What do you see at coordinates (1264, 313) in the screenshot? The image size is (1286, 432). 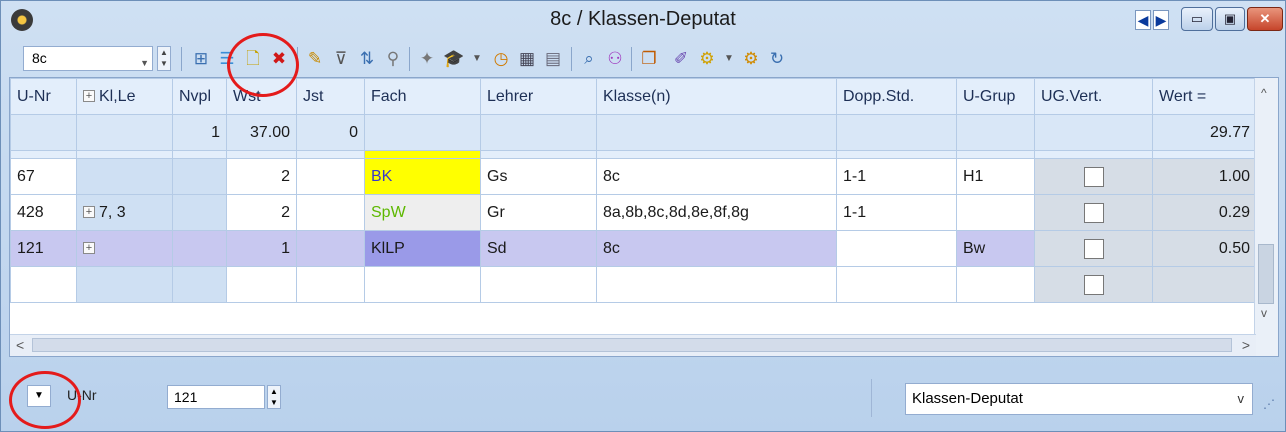 I see `scroll-down-icon: v` at bounding box center [1264, 313].